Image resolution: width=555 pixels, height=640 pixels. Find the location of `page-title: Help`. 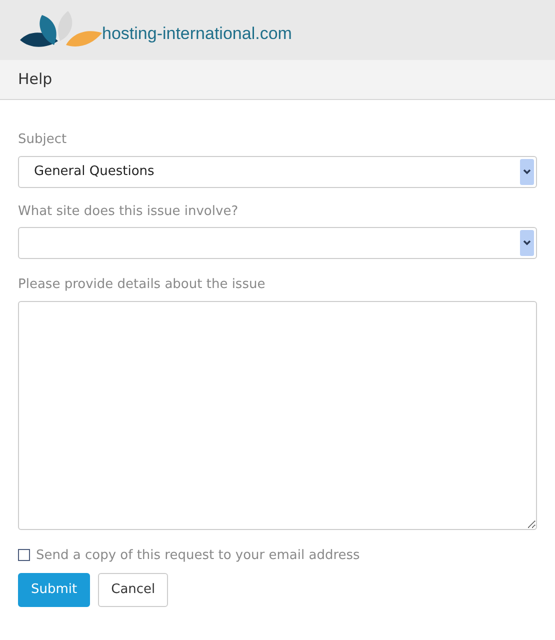

page-title: Help is located at coordinates (35, 79).